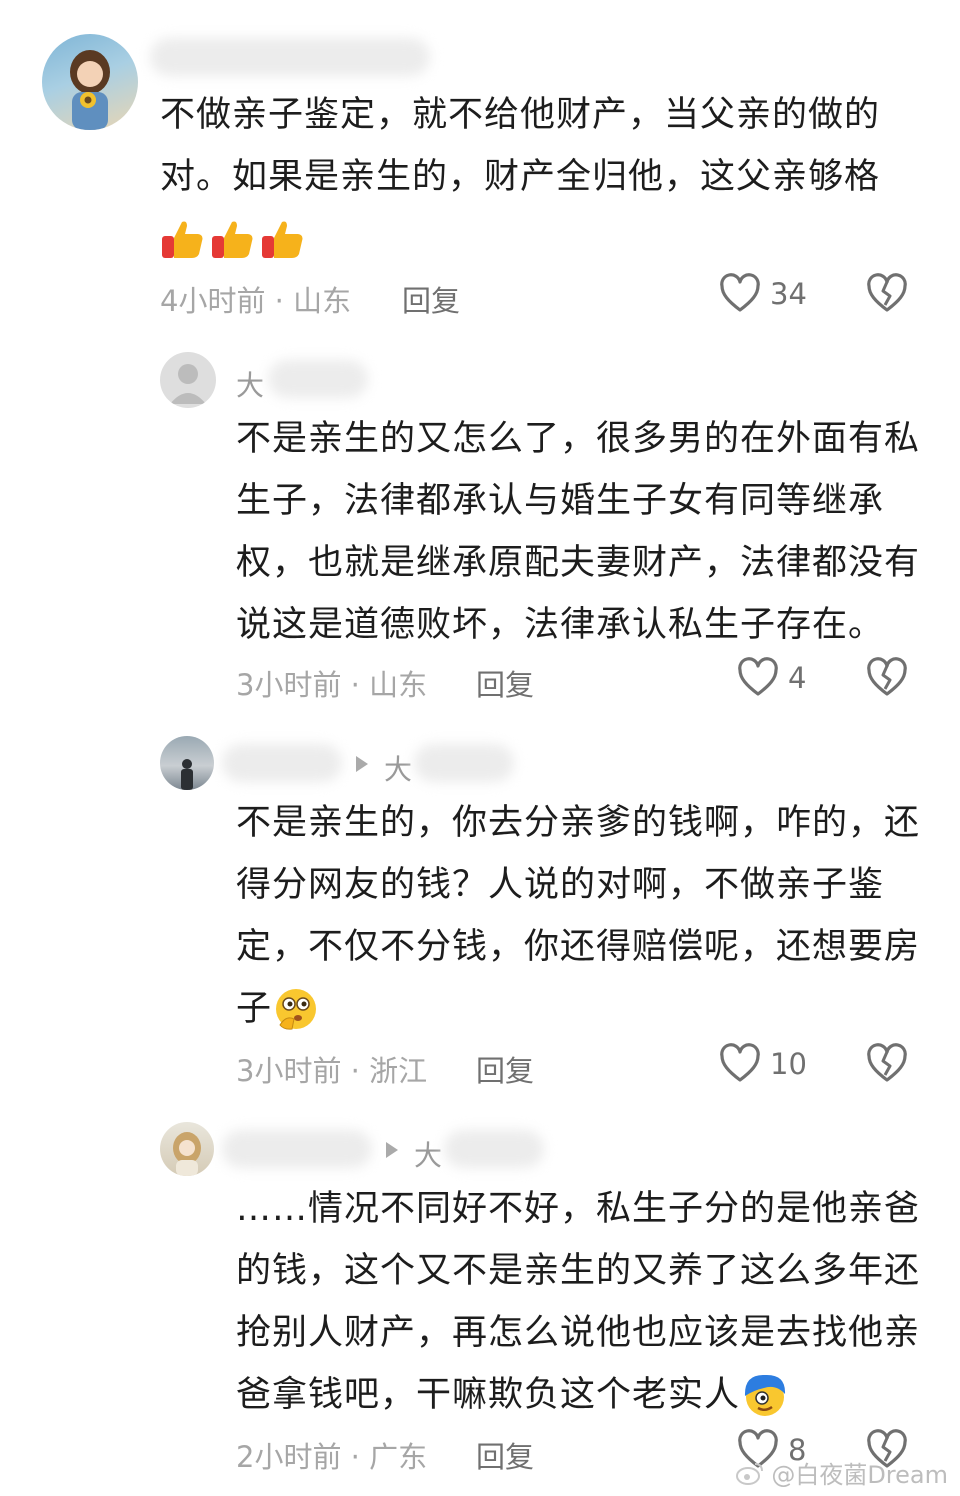  I want to click on default-user-icon, so click(188, 384).